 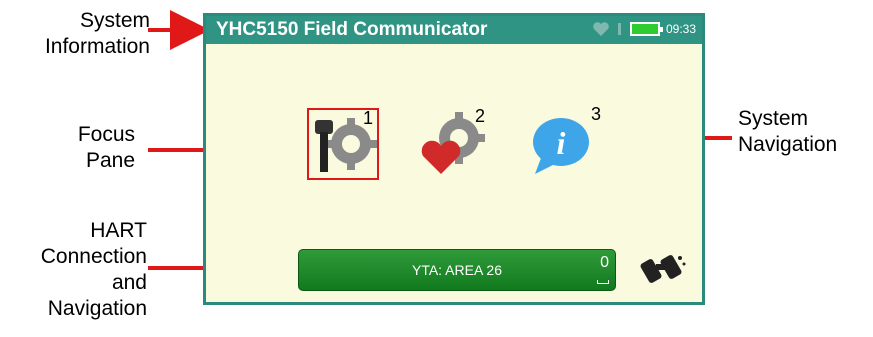 What do you see at coordinates (788, 131) in the screenshot?
I see `callout-system-navigation: System Navigation` at bounding box center [788, 131].